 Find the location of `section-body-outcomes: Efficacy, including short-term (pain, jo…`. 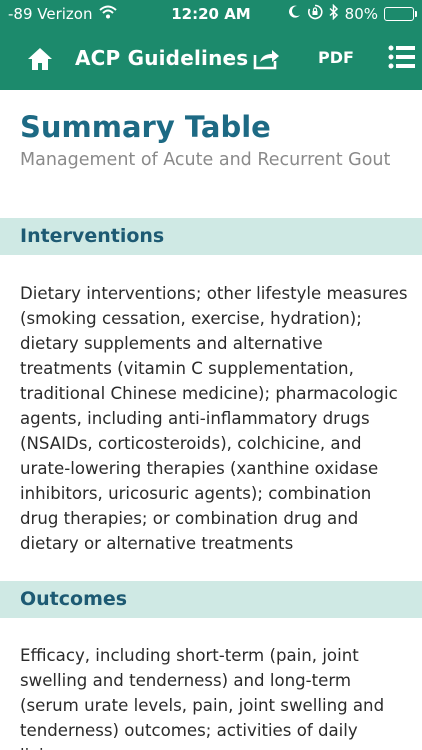

section-body-outcomes: Efficacy, including short-term (pain, jo… is located at coordinates (202, 698).